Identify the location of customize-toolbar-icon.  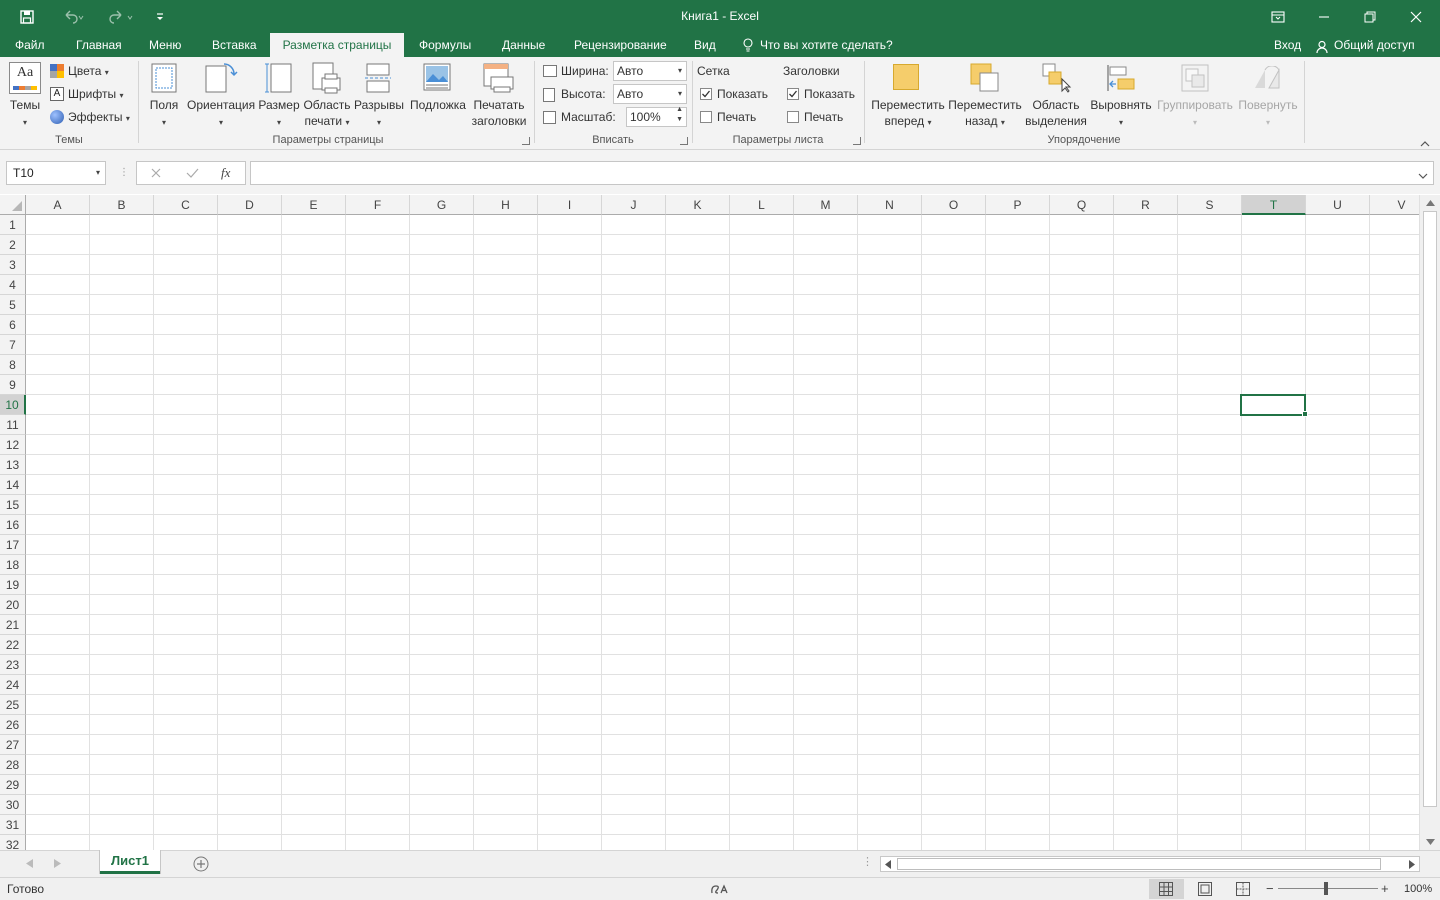
(160, 16).